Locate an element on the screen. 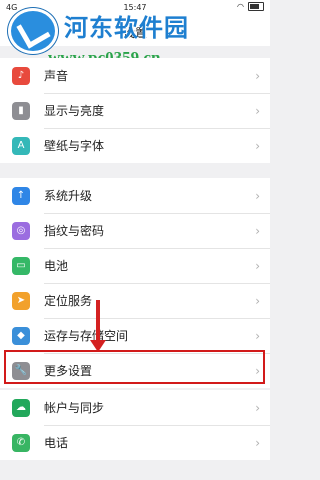 This screenshot has width=320, height=480. font-icon: A is located at coordinates (21, 145).